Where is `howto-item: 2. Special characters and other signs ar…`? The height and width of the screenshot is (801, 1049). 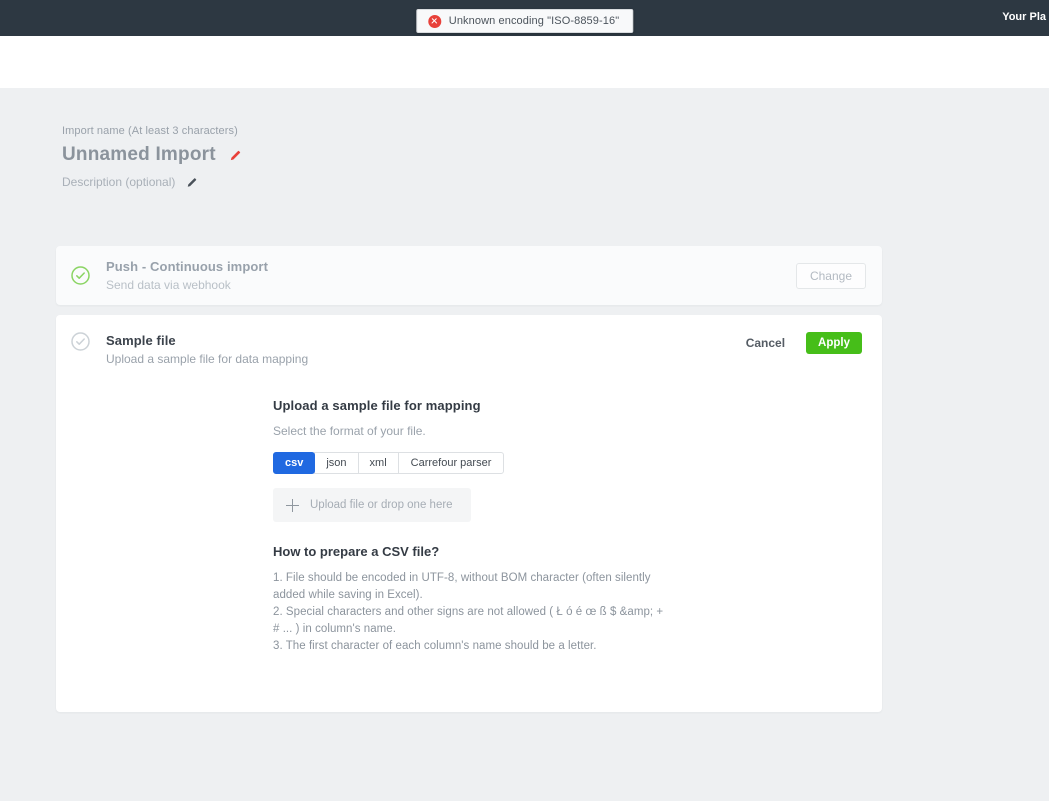 howto-item: 2. Special characters and other signs ar… is located at coordinates (468, 621).